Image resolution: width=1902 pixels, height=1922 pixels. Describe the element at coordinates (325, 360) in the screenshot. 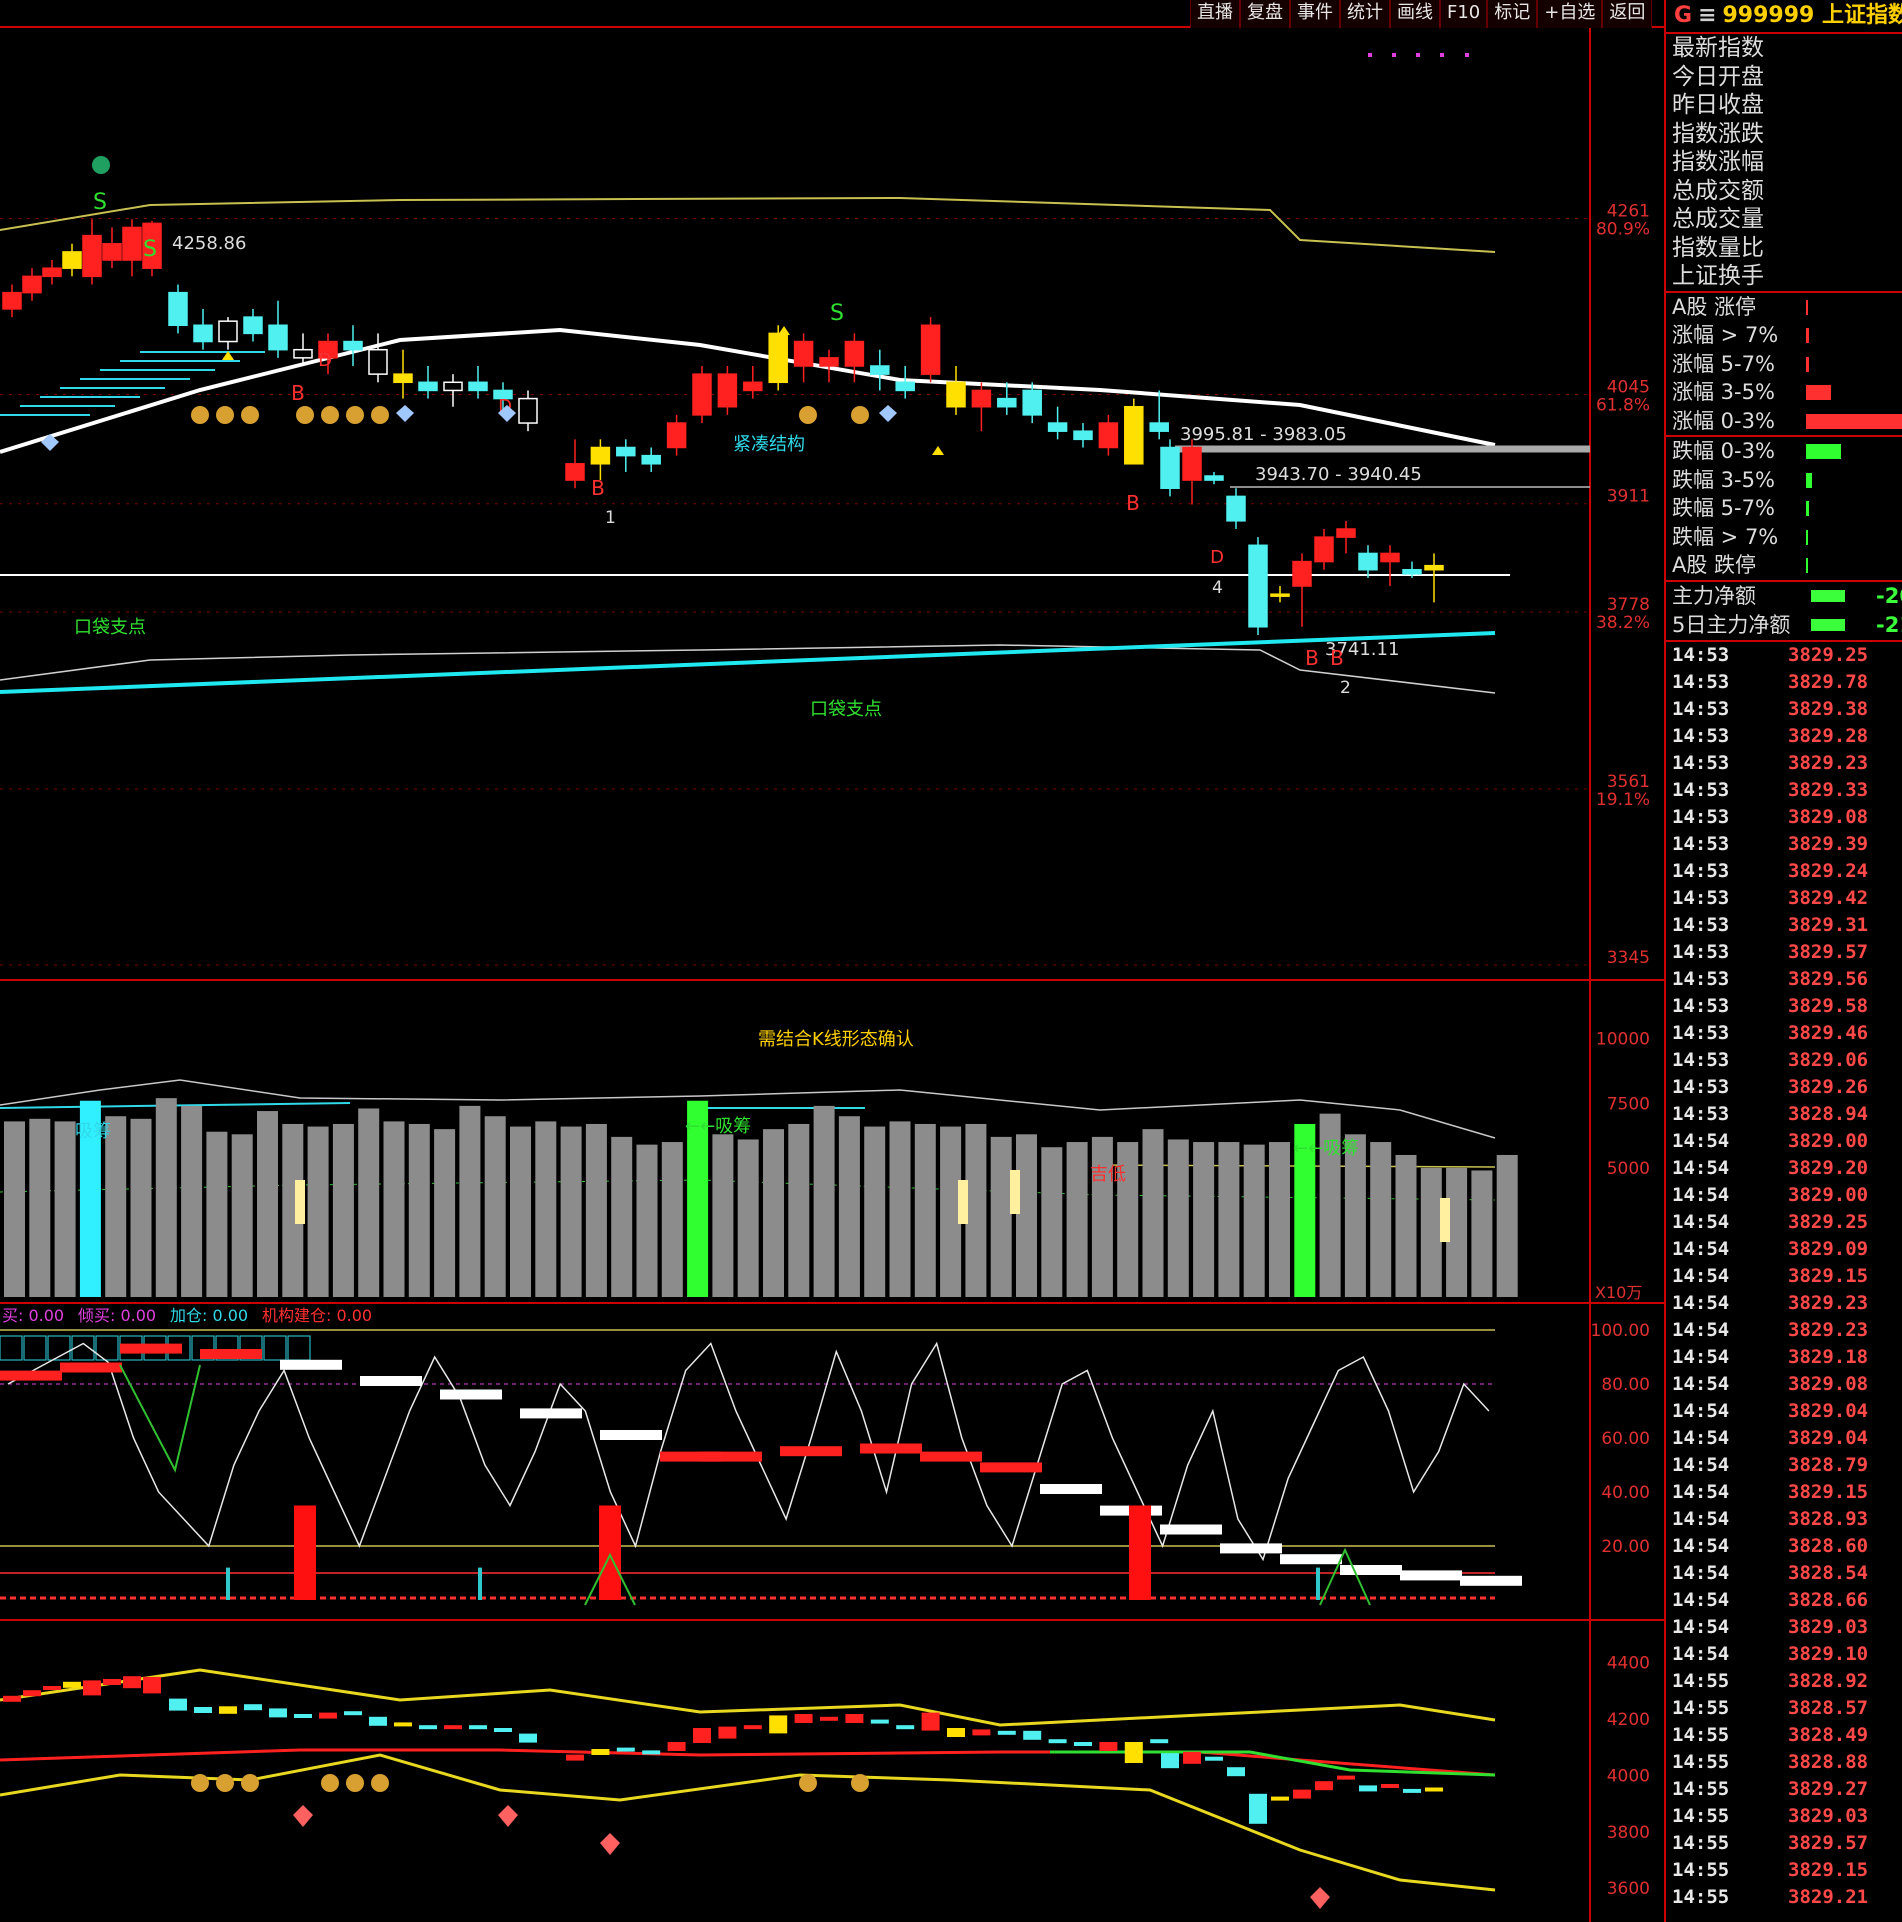

I see `d-signal: D` at that location.